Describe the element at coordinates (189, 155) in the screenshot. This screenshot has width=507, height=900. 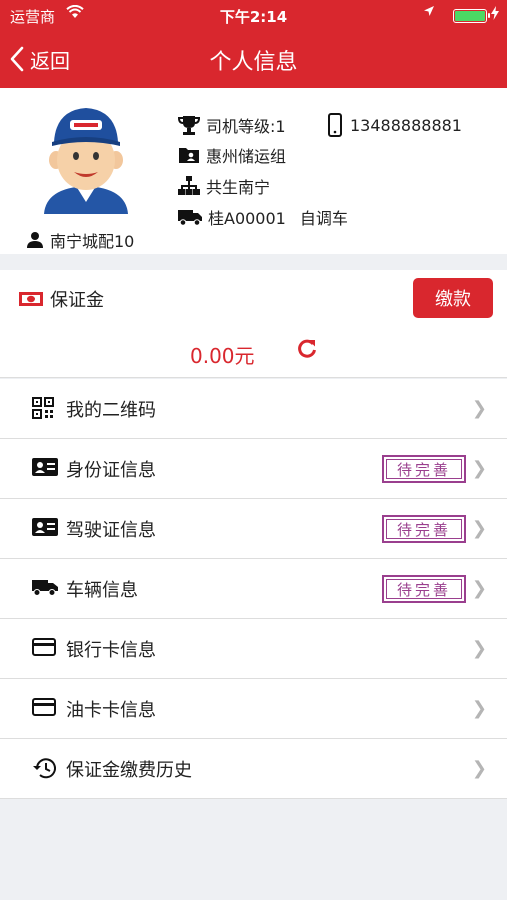
I see `folder-user-icon` at that location.